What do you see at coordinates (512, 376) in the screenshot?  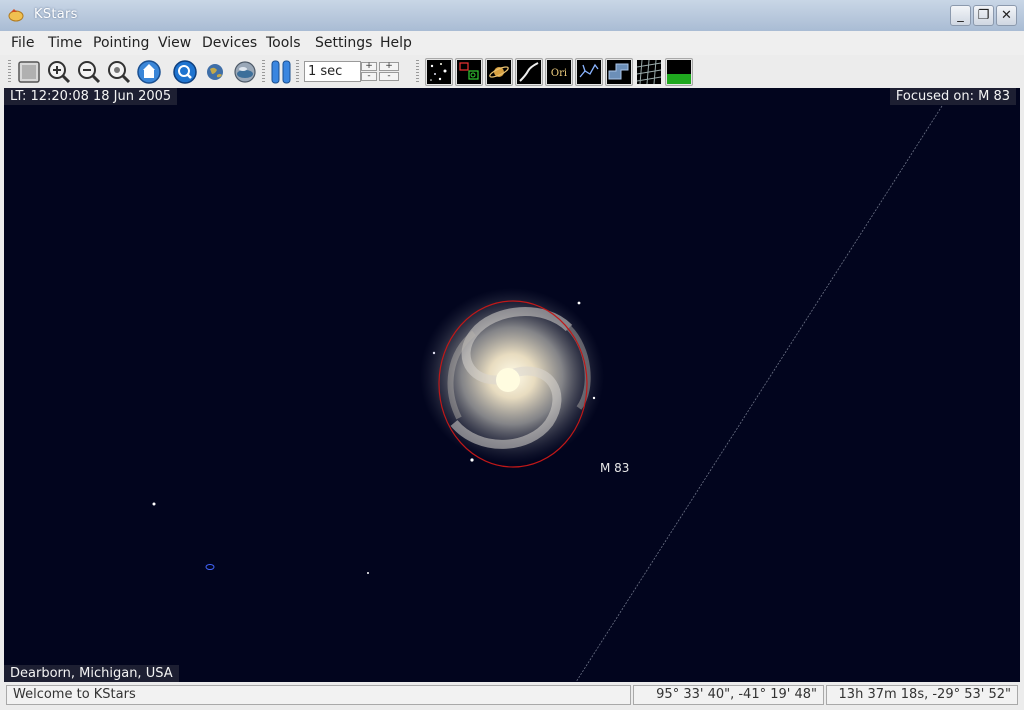 I see `m83-galaxy-image` at bounding box center [512, 376].